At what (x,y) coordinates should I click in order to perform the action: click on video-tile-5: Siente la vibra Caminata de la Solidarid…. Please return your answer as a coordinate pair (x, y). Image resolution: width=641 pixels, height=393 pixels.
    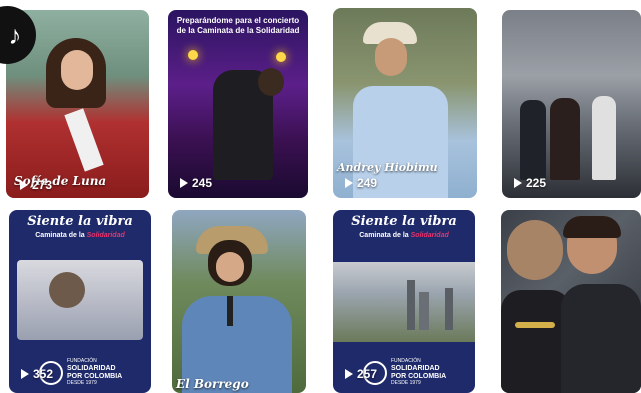
    Looking at the image, I should click on (80, 301).